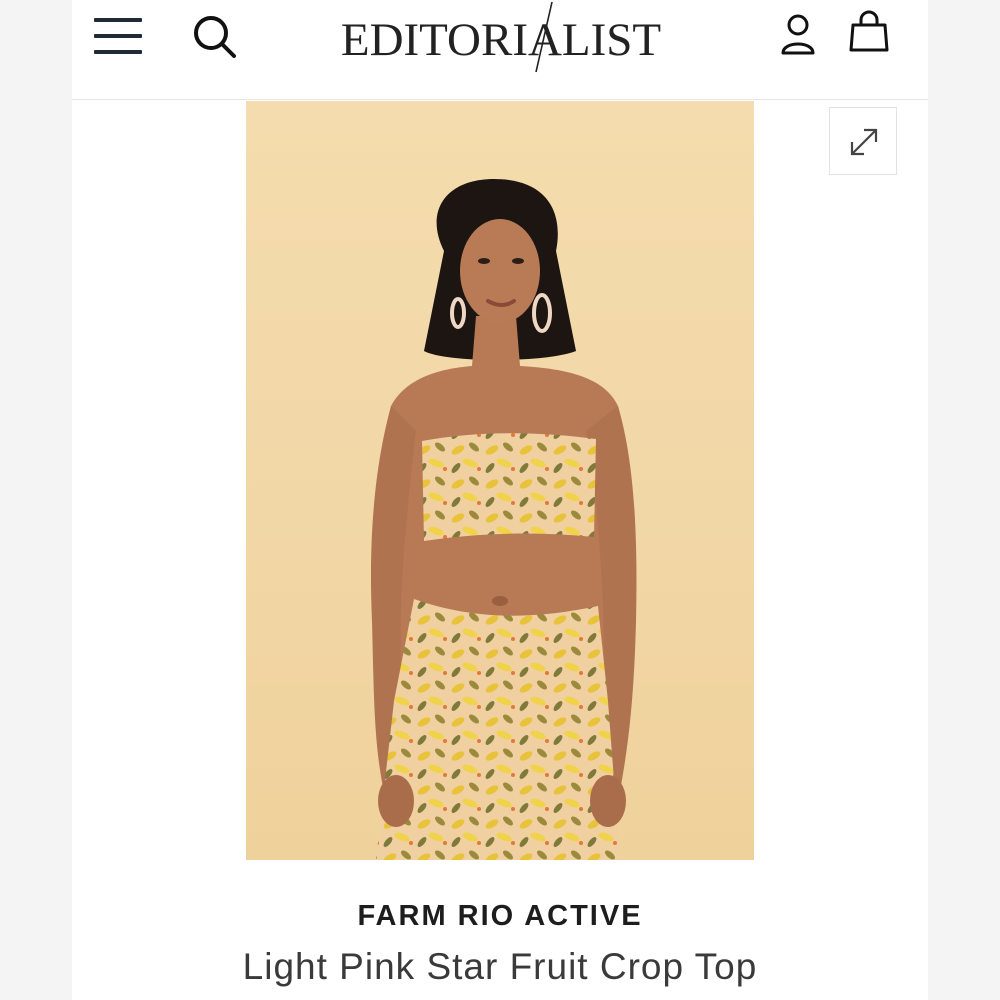 The image size is (1000, 1000). I want to click on site-logo: EDITORIALIST, so click(501, 40).